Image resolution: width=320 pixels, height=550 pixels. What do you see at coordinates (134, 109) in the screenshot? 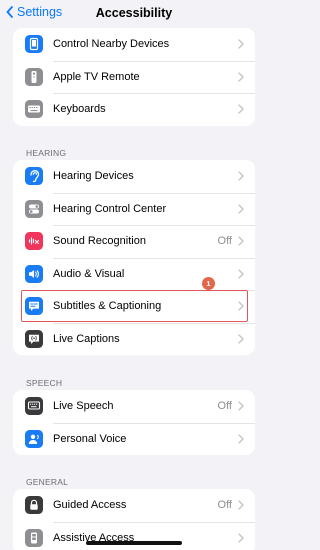
I see `row-keyboards: Keyboards` at bounding box center [134, 109].